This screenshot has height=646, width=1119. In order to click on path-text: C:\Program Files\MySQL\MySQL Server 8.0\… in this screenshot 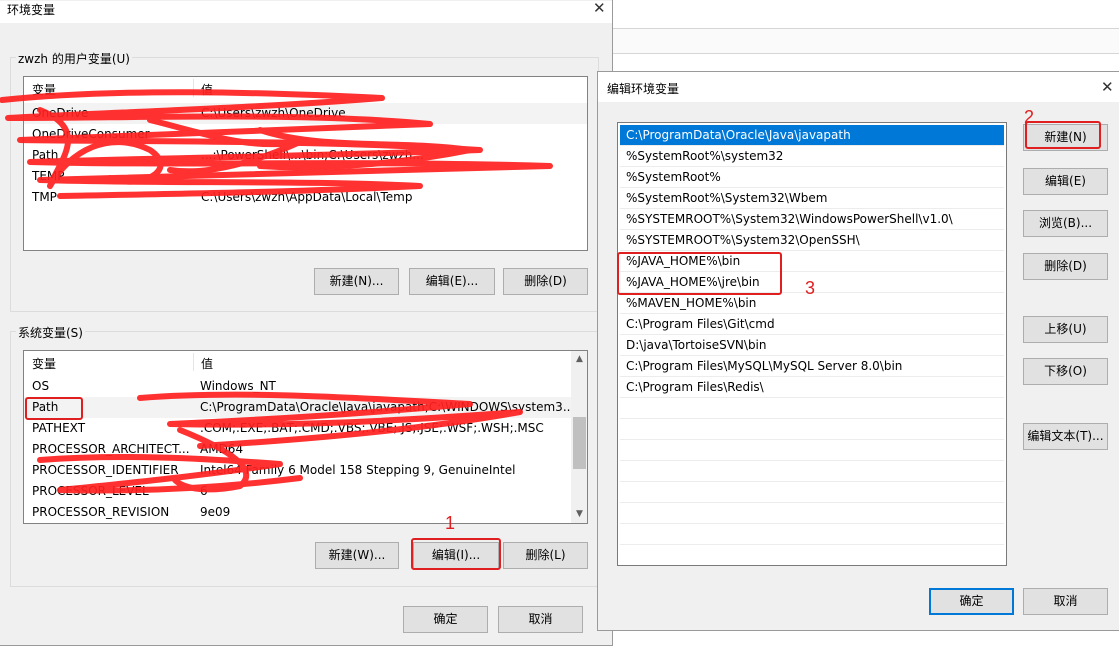, I will do `click(764, 366)`.